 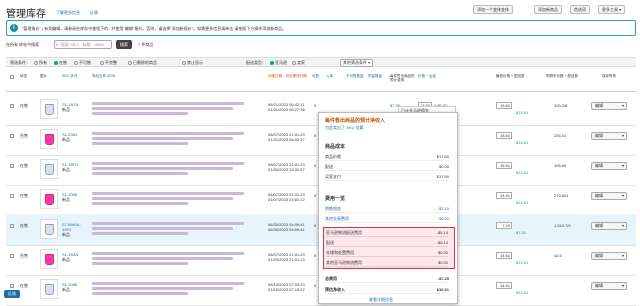 I want to click on row-lowest: 100.2/6, so click(x=561, y=105).